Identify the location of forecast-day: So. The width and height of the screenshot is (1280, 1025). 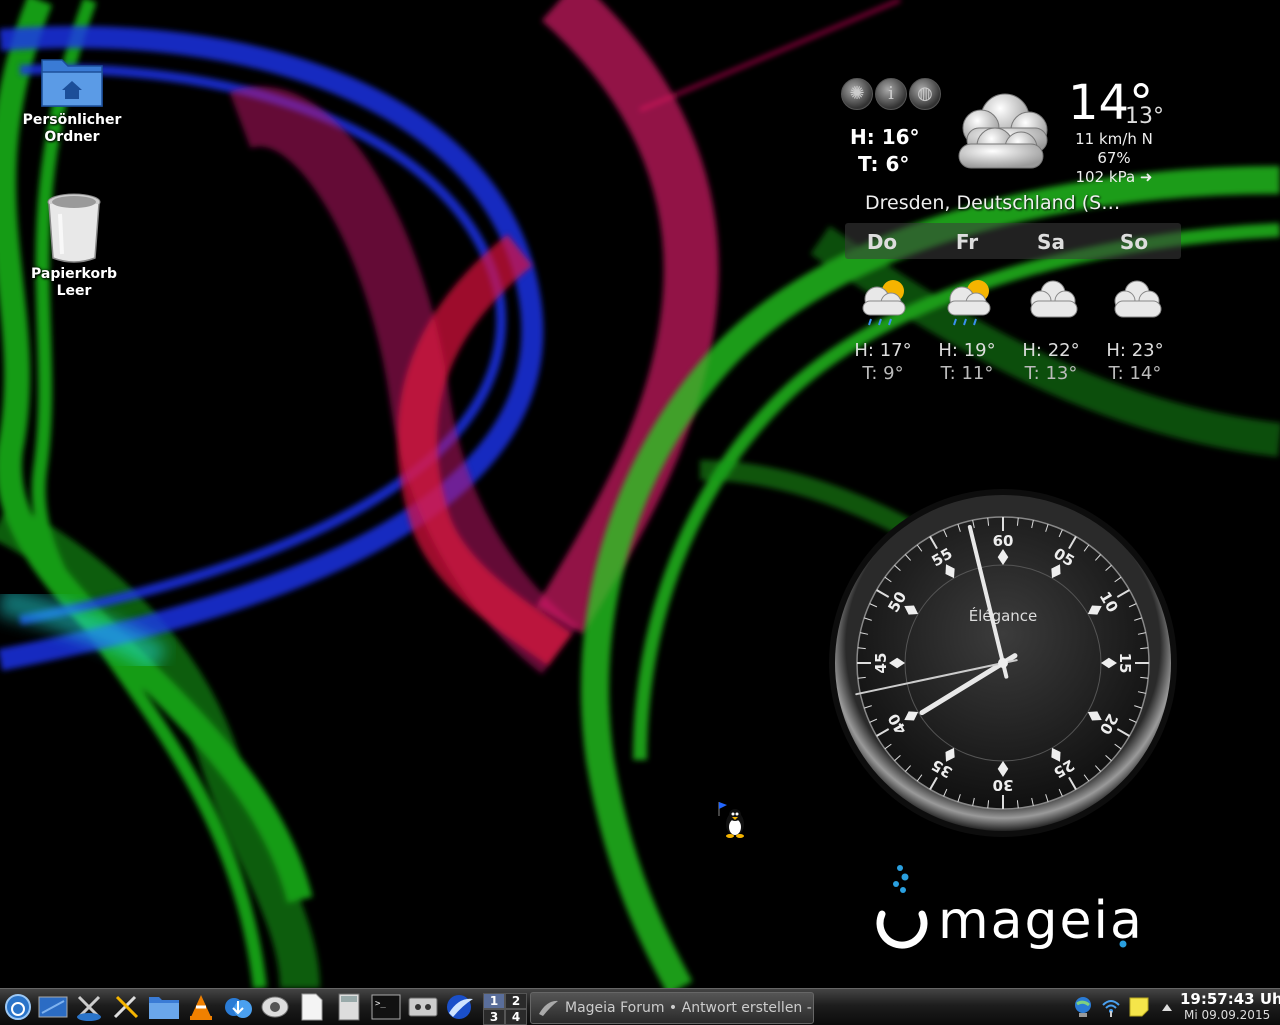
(1134, 242).